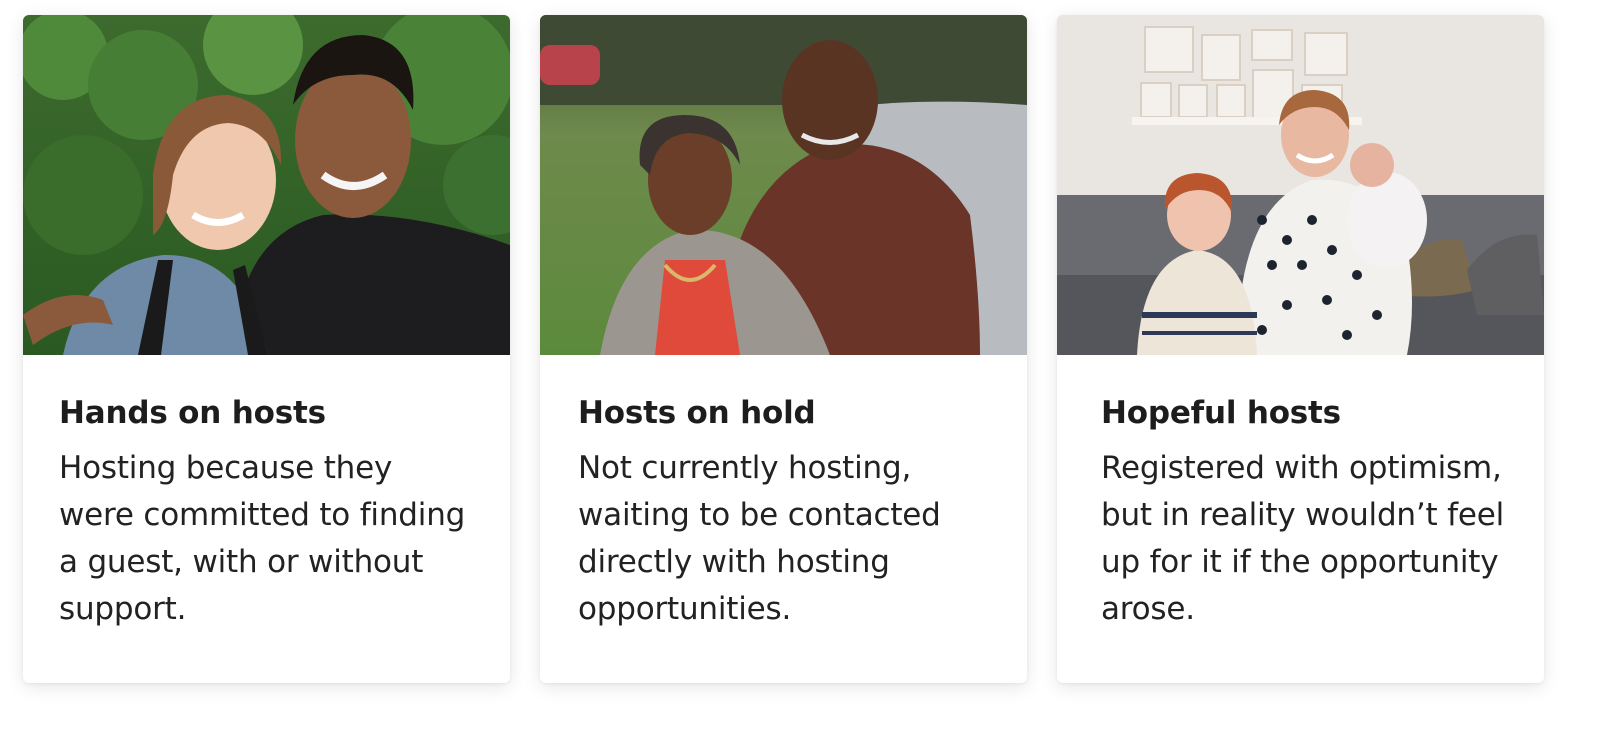 This screenshot has height=729, width=1598. I want to click on card-title: Hands on hosts, so click(192, 413).